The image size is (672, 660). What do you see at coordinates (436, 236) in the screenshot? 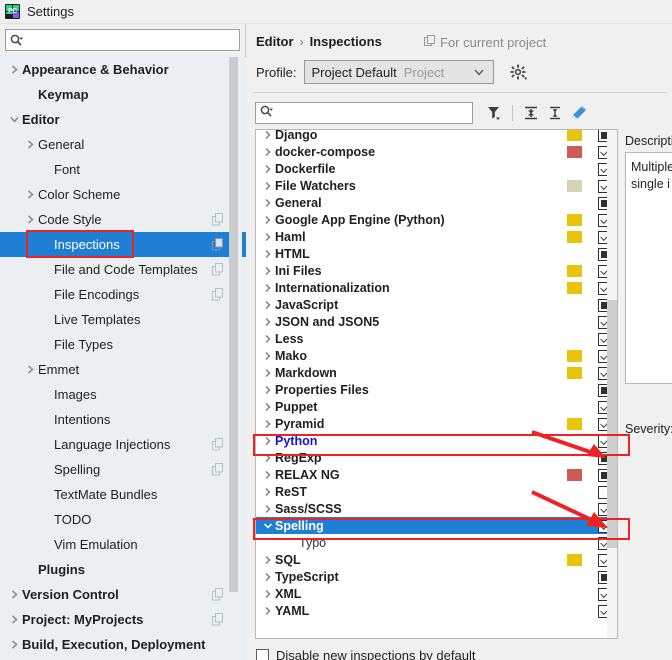
I see `inspection-row: Haml` at bounding box center [436, 236].